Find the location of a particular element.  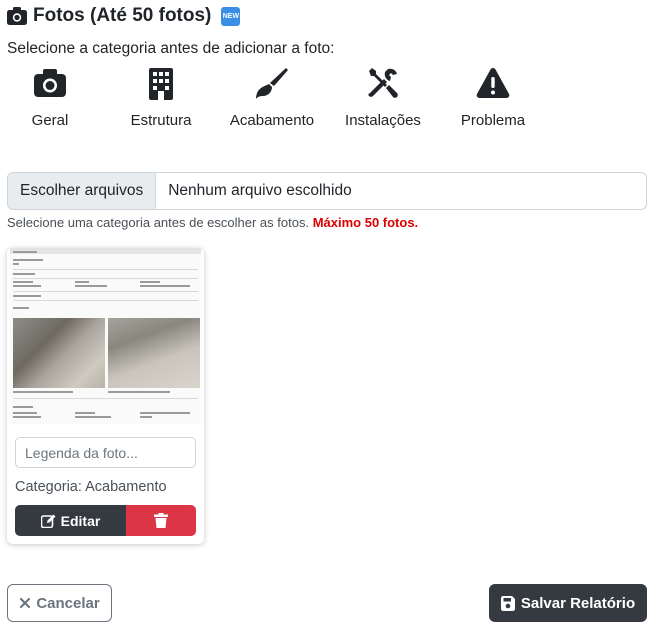

caption-input is located at coordinates (105, 452).